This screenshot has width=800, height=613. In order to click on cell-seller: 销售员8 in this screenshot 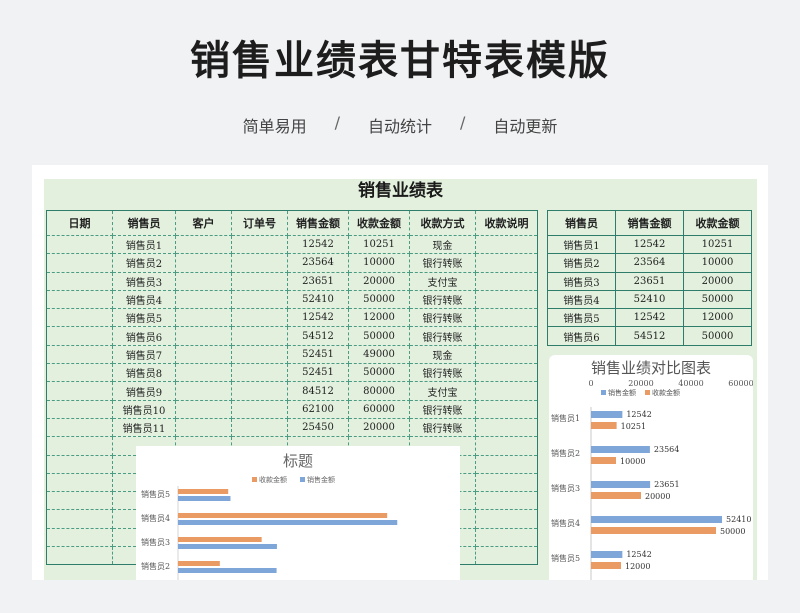, I will do `click(144, 373)`.